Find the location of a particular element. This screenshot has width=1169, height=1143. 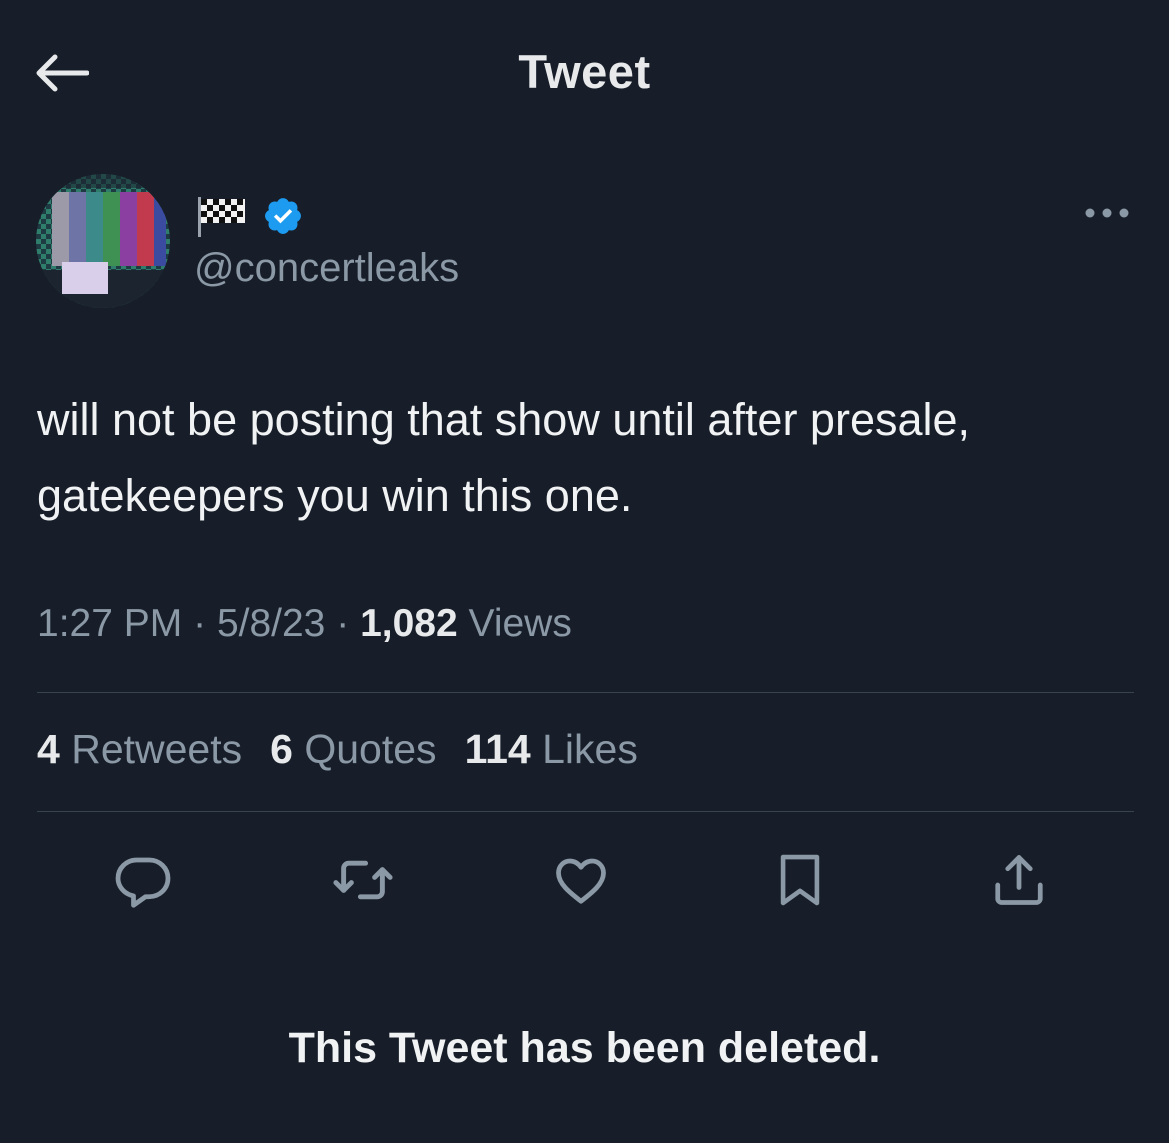

reply-icon is located at coordinates (143, 882).